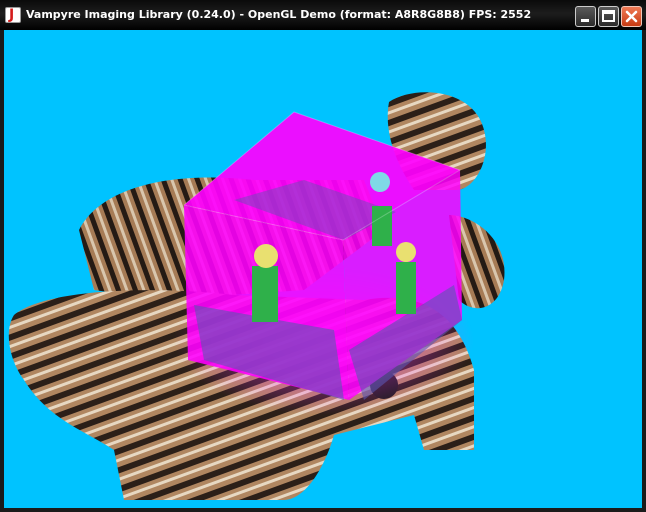 This screenshot has height=512, width=646. I want to click on close-button, so click(631, 16).